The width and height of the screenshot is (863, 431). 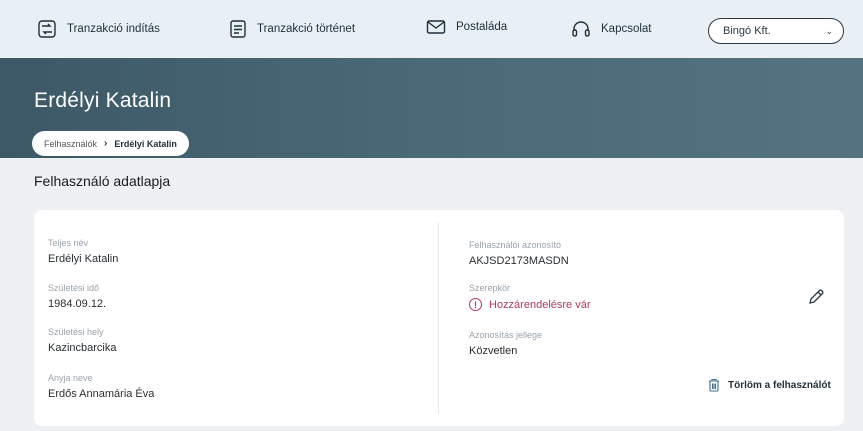 I want to click on transaction-start-icon, so click(x=47, y=29).